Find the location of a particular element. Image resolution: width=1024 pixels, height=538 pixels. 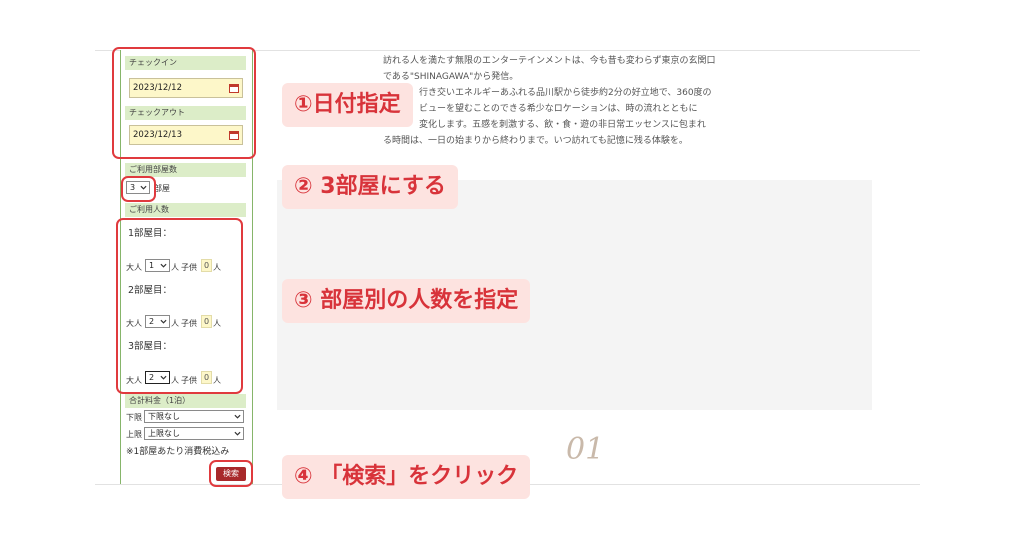

price-lower-select: 下限なし is located at coordinates (194, 416).